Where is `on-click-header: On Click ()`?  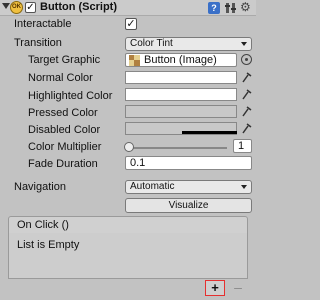 on-click-header: On Click () is located at coordinates (128, 225).